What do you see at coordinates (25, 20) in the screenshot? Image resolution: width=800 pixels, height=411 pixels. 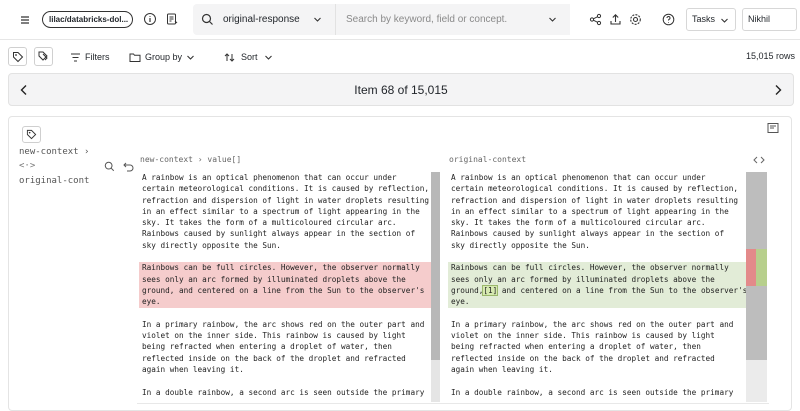 I see `menu-icon` at bounding box center [25, 20].